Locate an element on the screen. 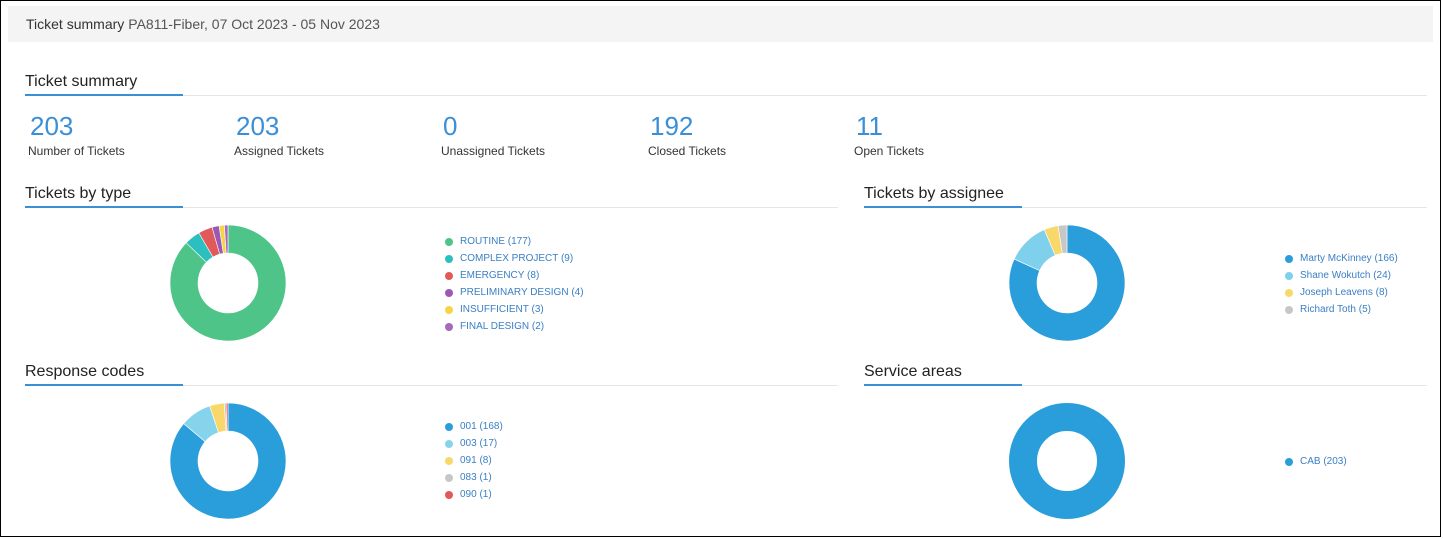 The height and width of the screenshot is (539, 1443). legend-item: PRELIMINARY DESIGN (4) is located at coordinates (514, 292).